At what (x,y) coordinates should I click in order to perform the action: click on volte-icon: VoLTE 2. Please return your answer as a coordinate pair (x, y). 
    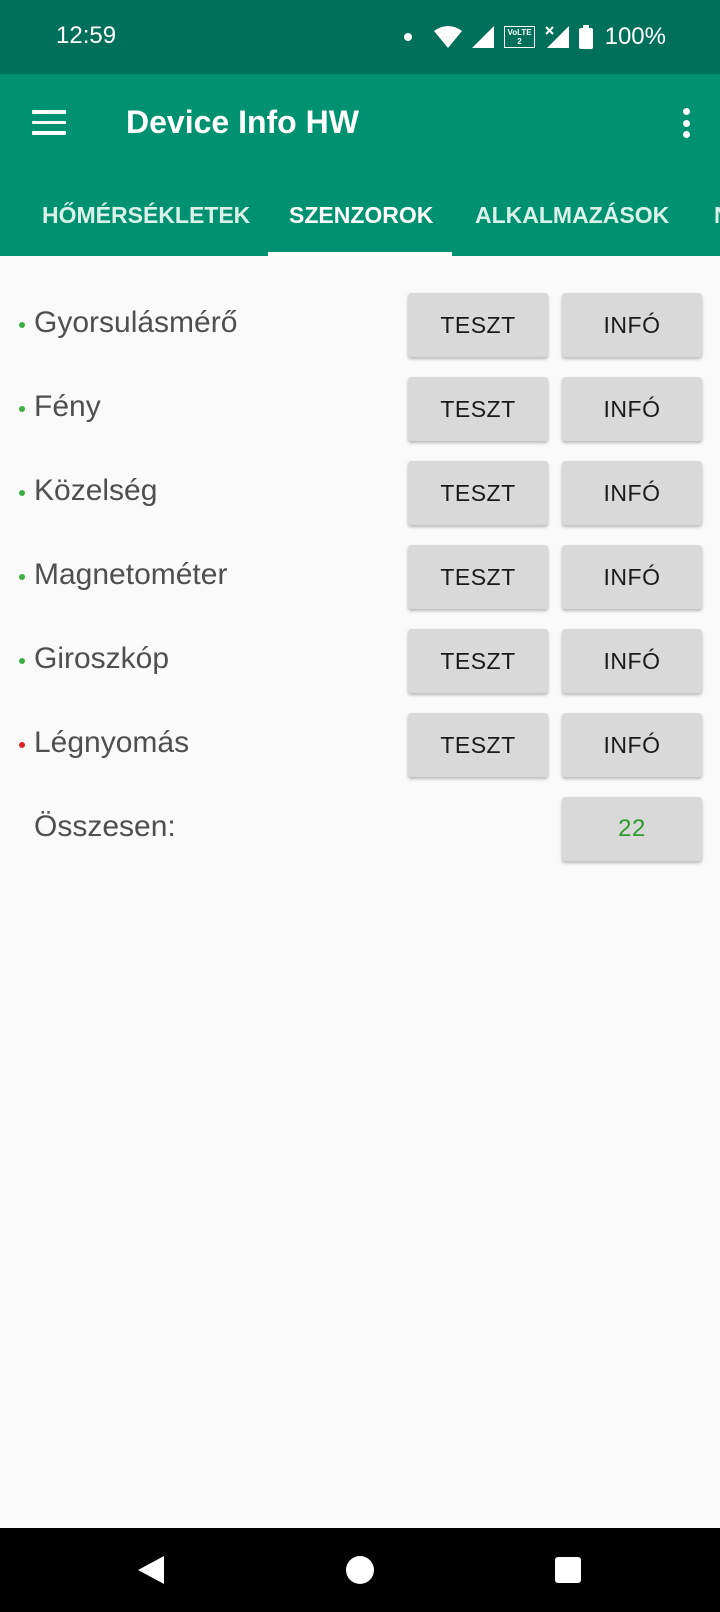
    Looking at the image, I should click on (519, 37).